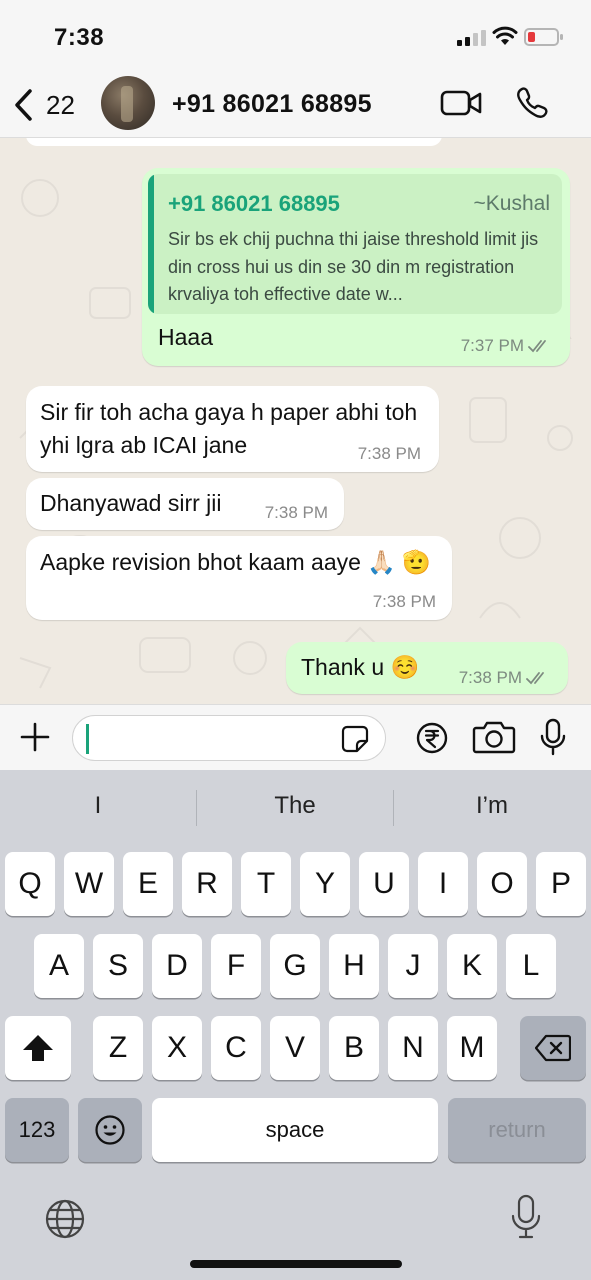 The image size is (591, 1280). Describe the element at coordinates (207, 884) in the screenshot. I see `key-r: R` at that location.